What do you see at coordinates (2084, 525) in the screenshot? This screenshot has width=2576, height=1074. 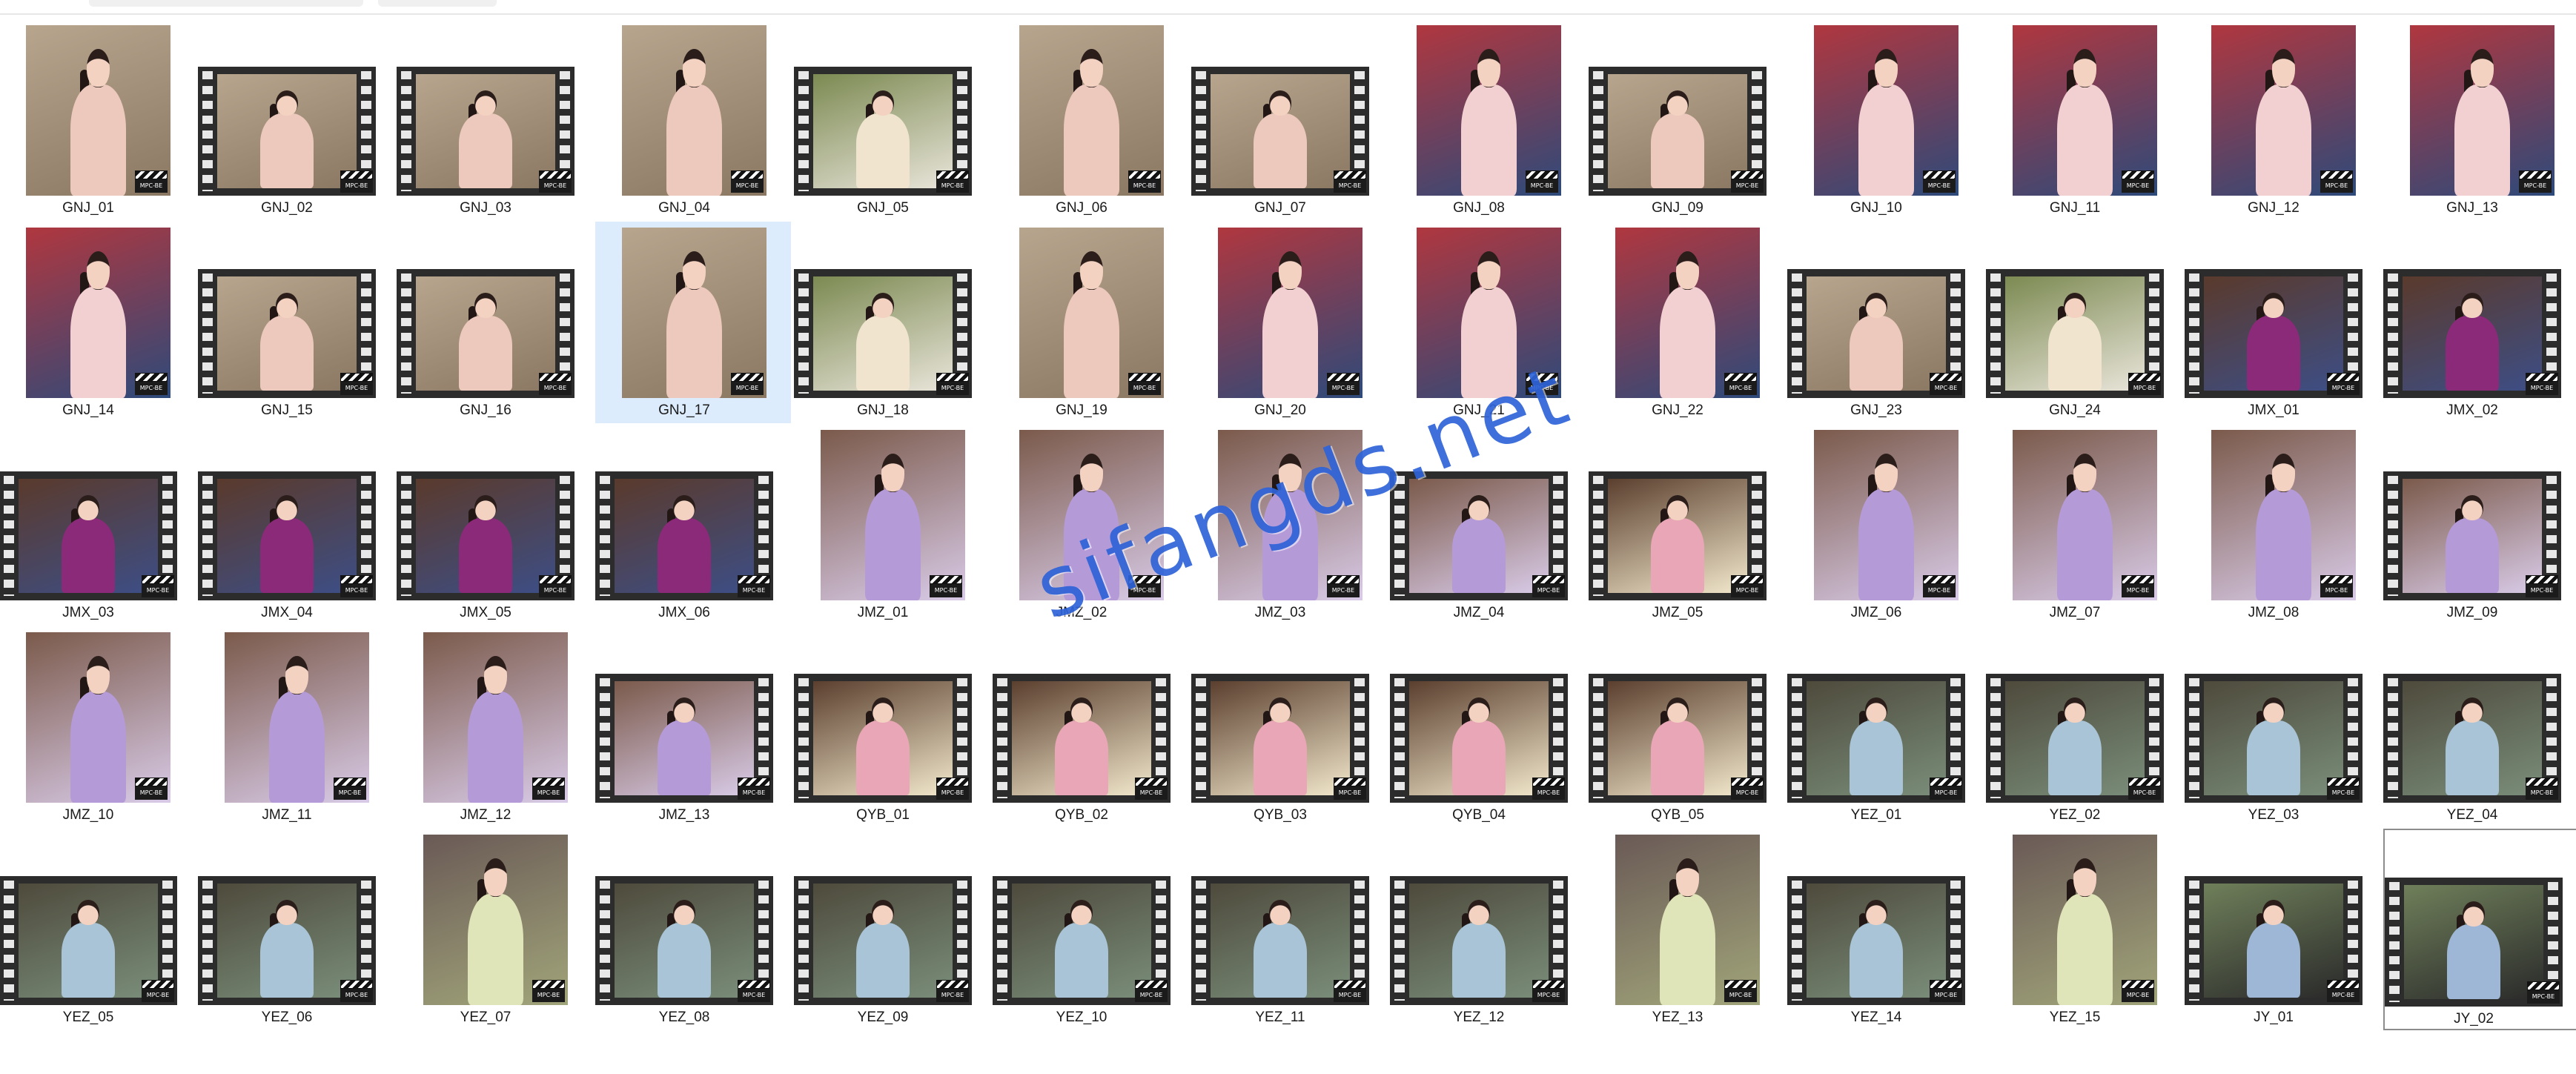 I see `file-item: MPC-BE JMZ_07` at bounding box center [2084, 525].